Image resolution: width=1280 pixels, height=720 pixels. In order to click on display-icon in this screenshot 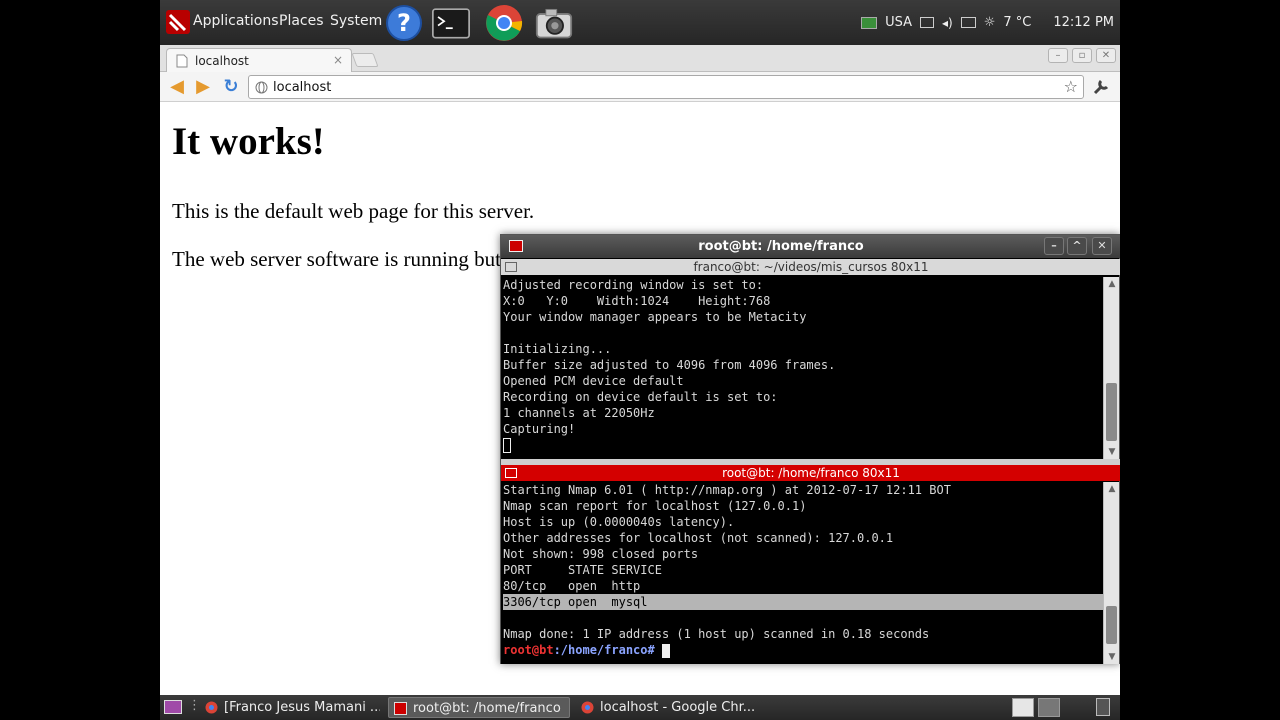, I will do `click(926, 22)`.